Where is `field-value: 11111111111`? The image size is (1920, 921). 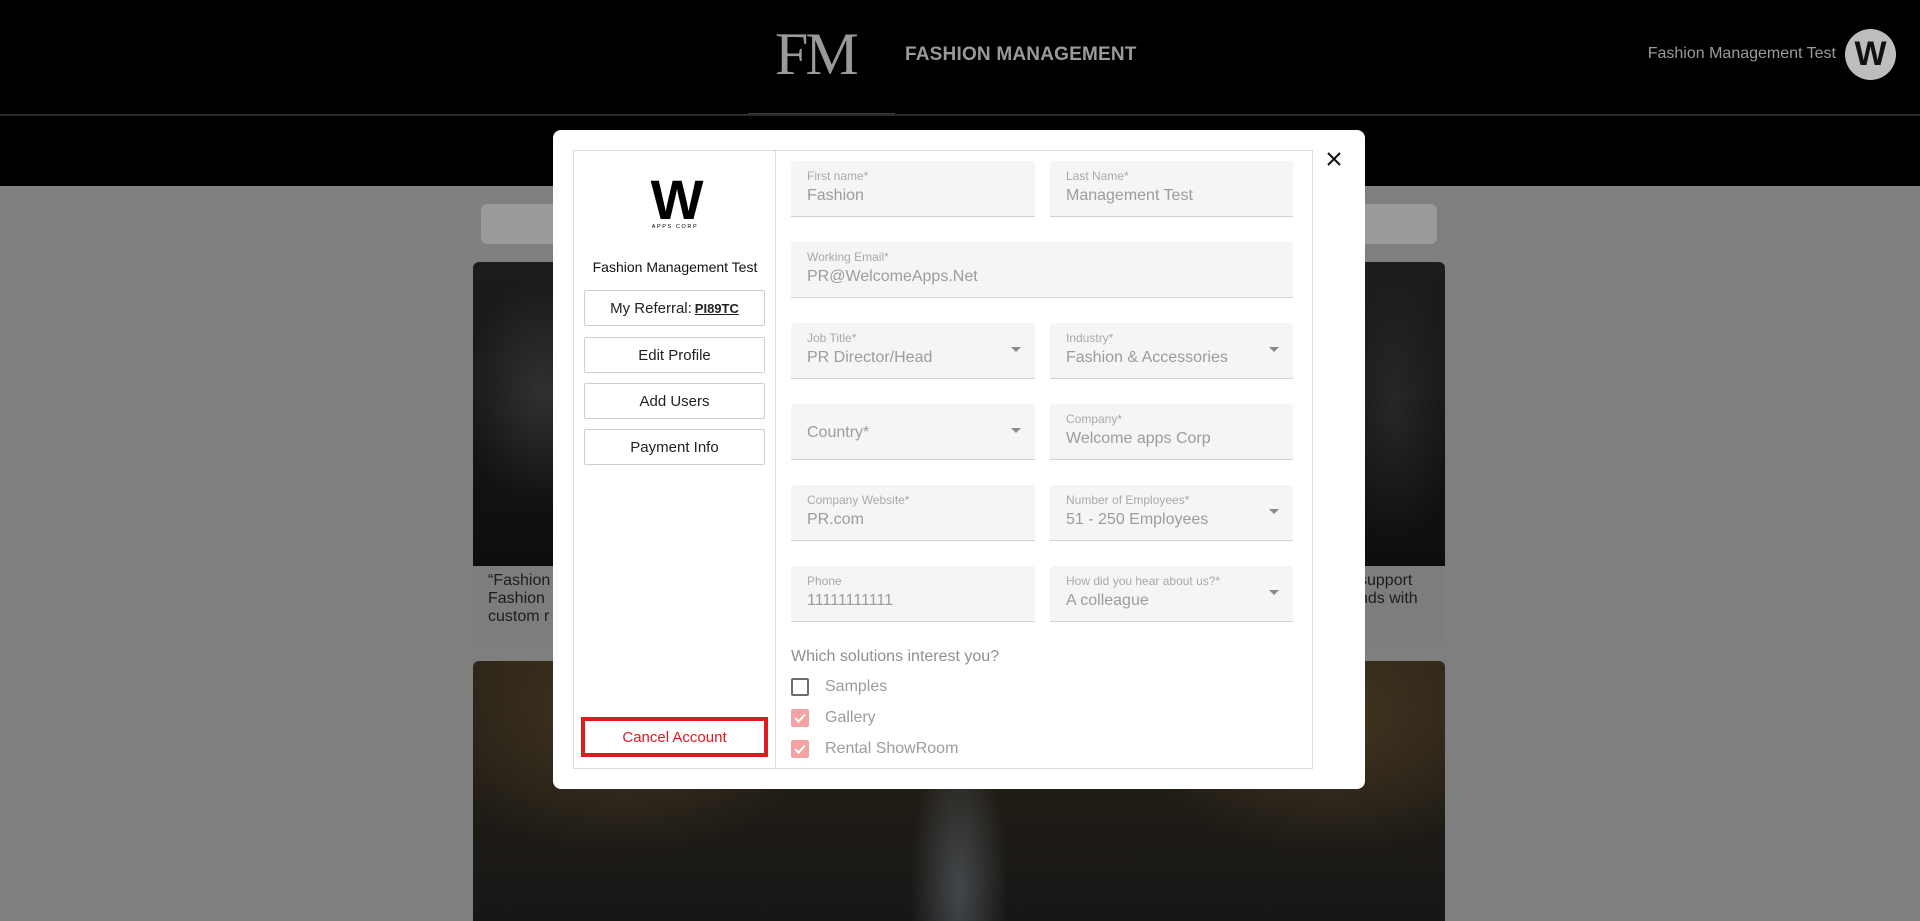
field-value: 11111111111 is located at coordinates (850, 600).